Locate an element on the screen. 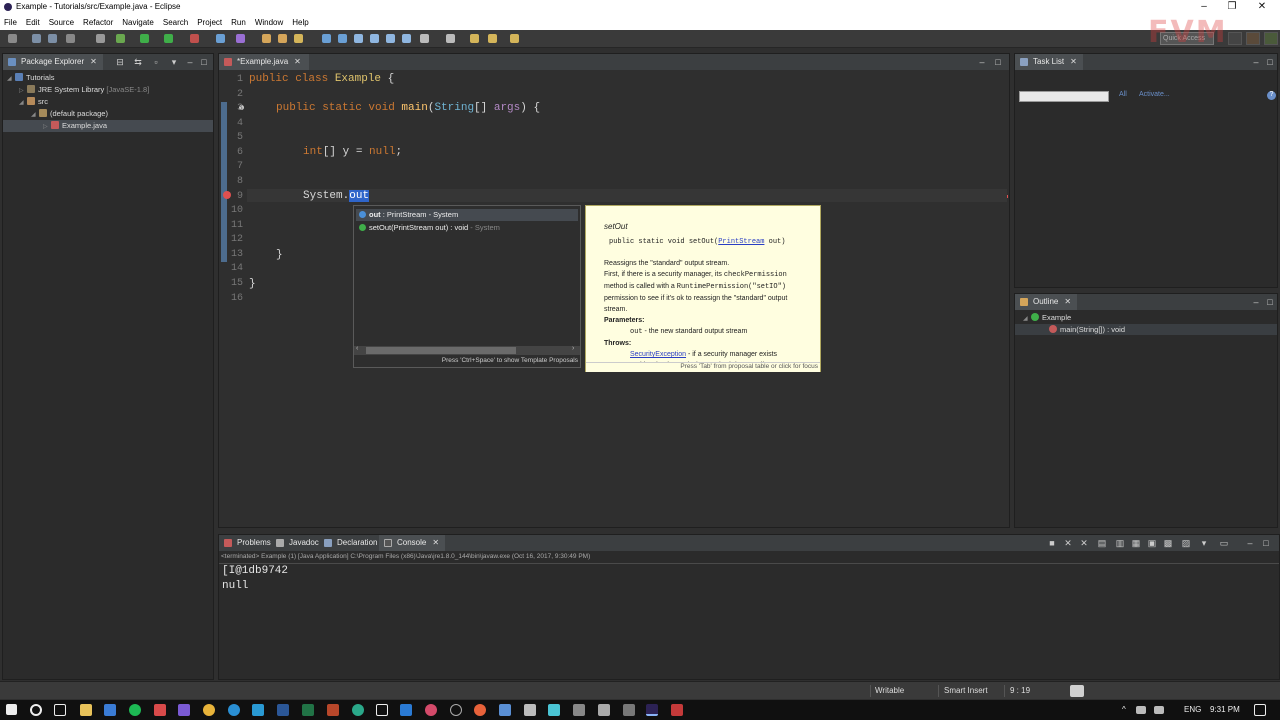 This screenshot has height=720, width=1280. tab-problems: Problems is located at coordinates (248, 543).